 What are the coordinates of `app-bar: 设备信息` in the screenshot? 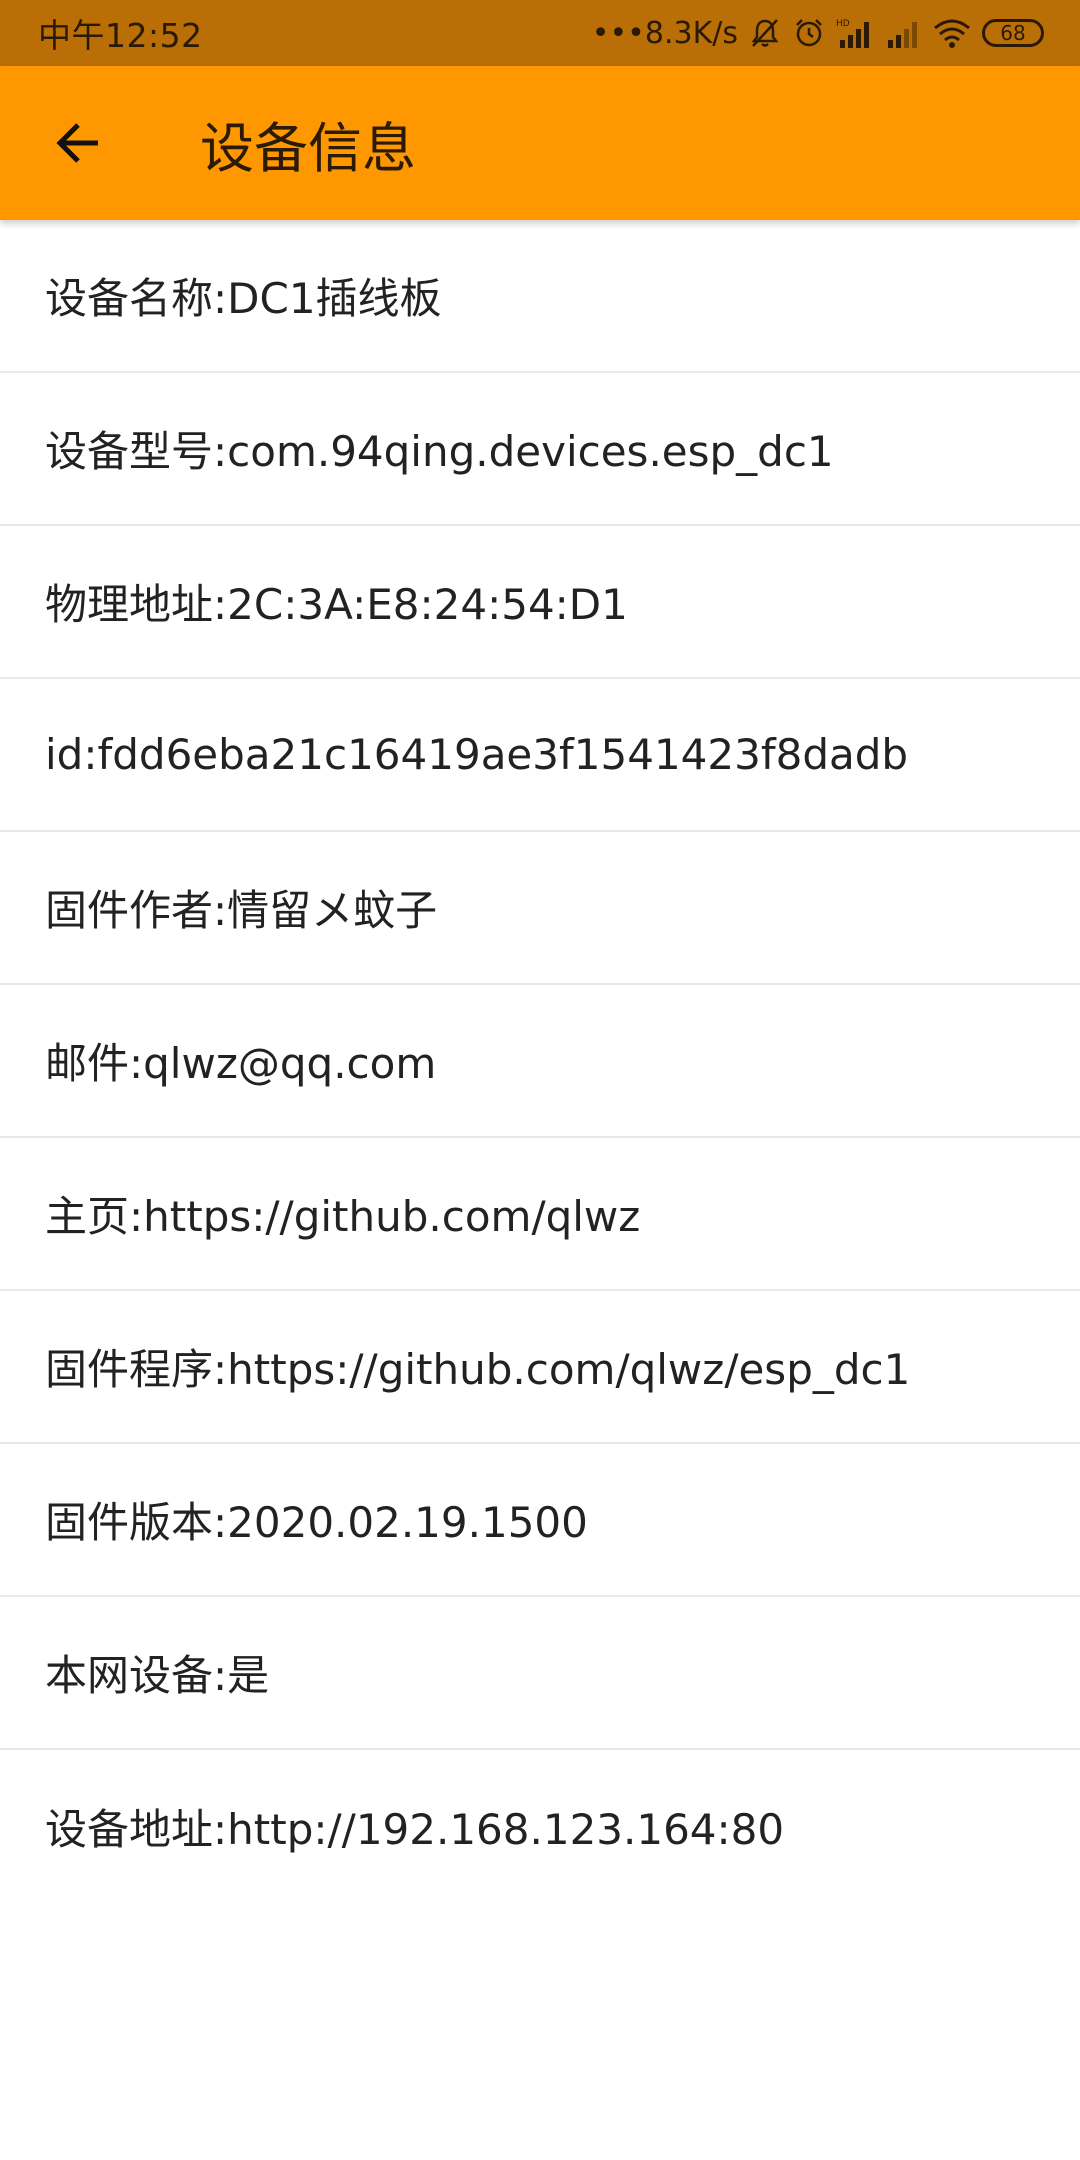 It's located at (540, 143).